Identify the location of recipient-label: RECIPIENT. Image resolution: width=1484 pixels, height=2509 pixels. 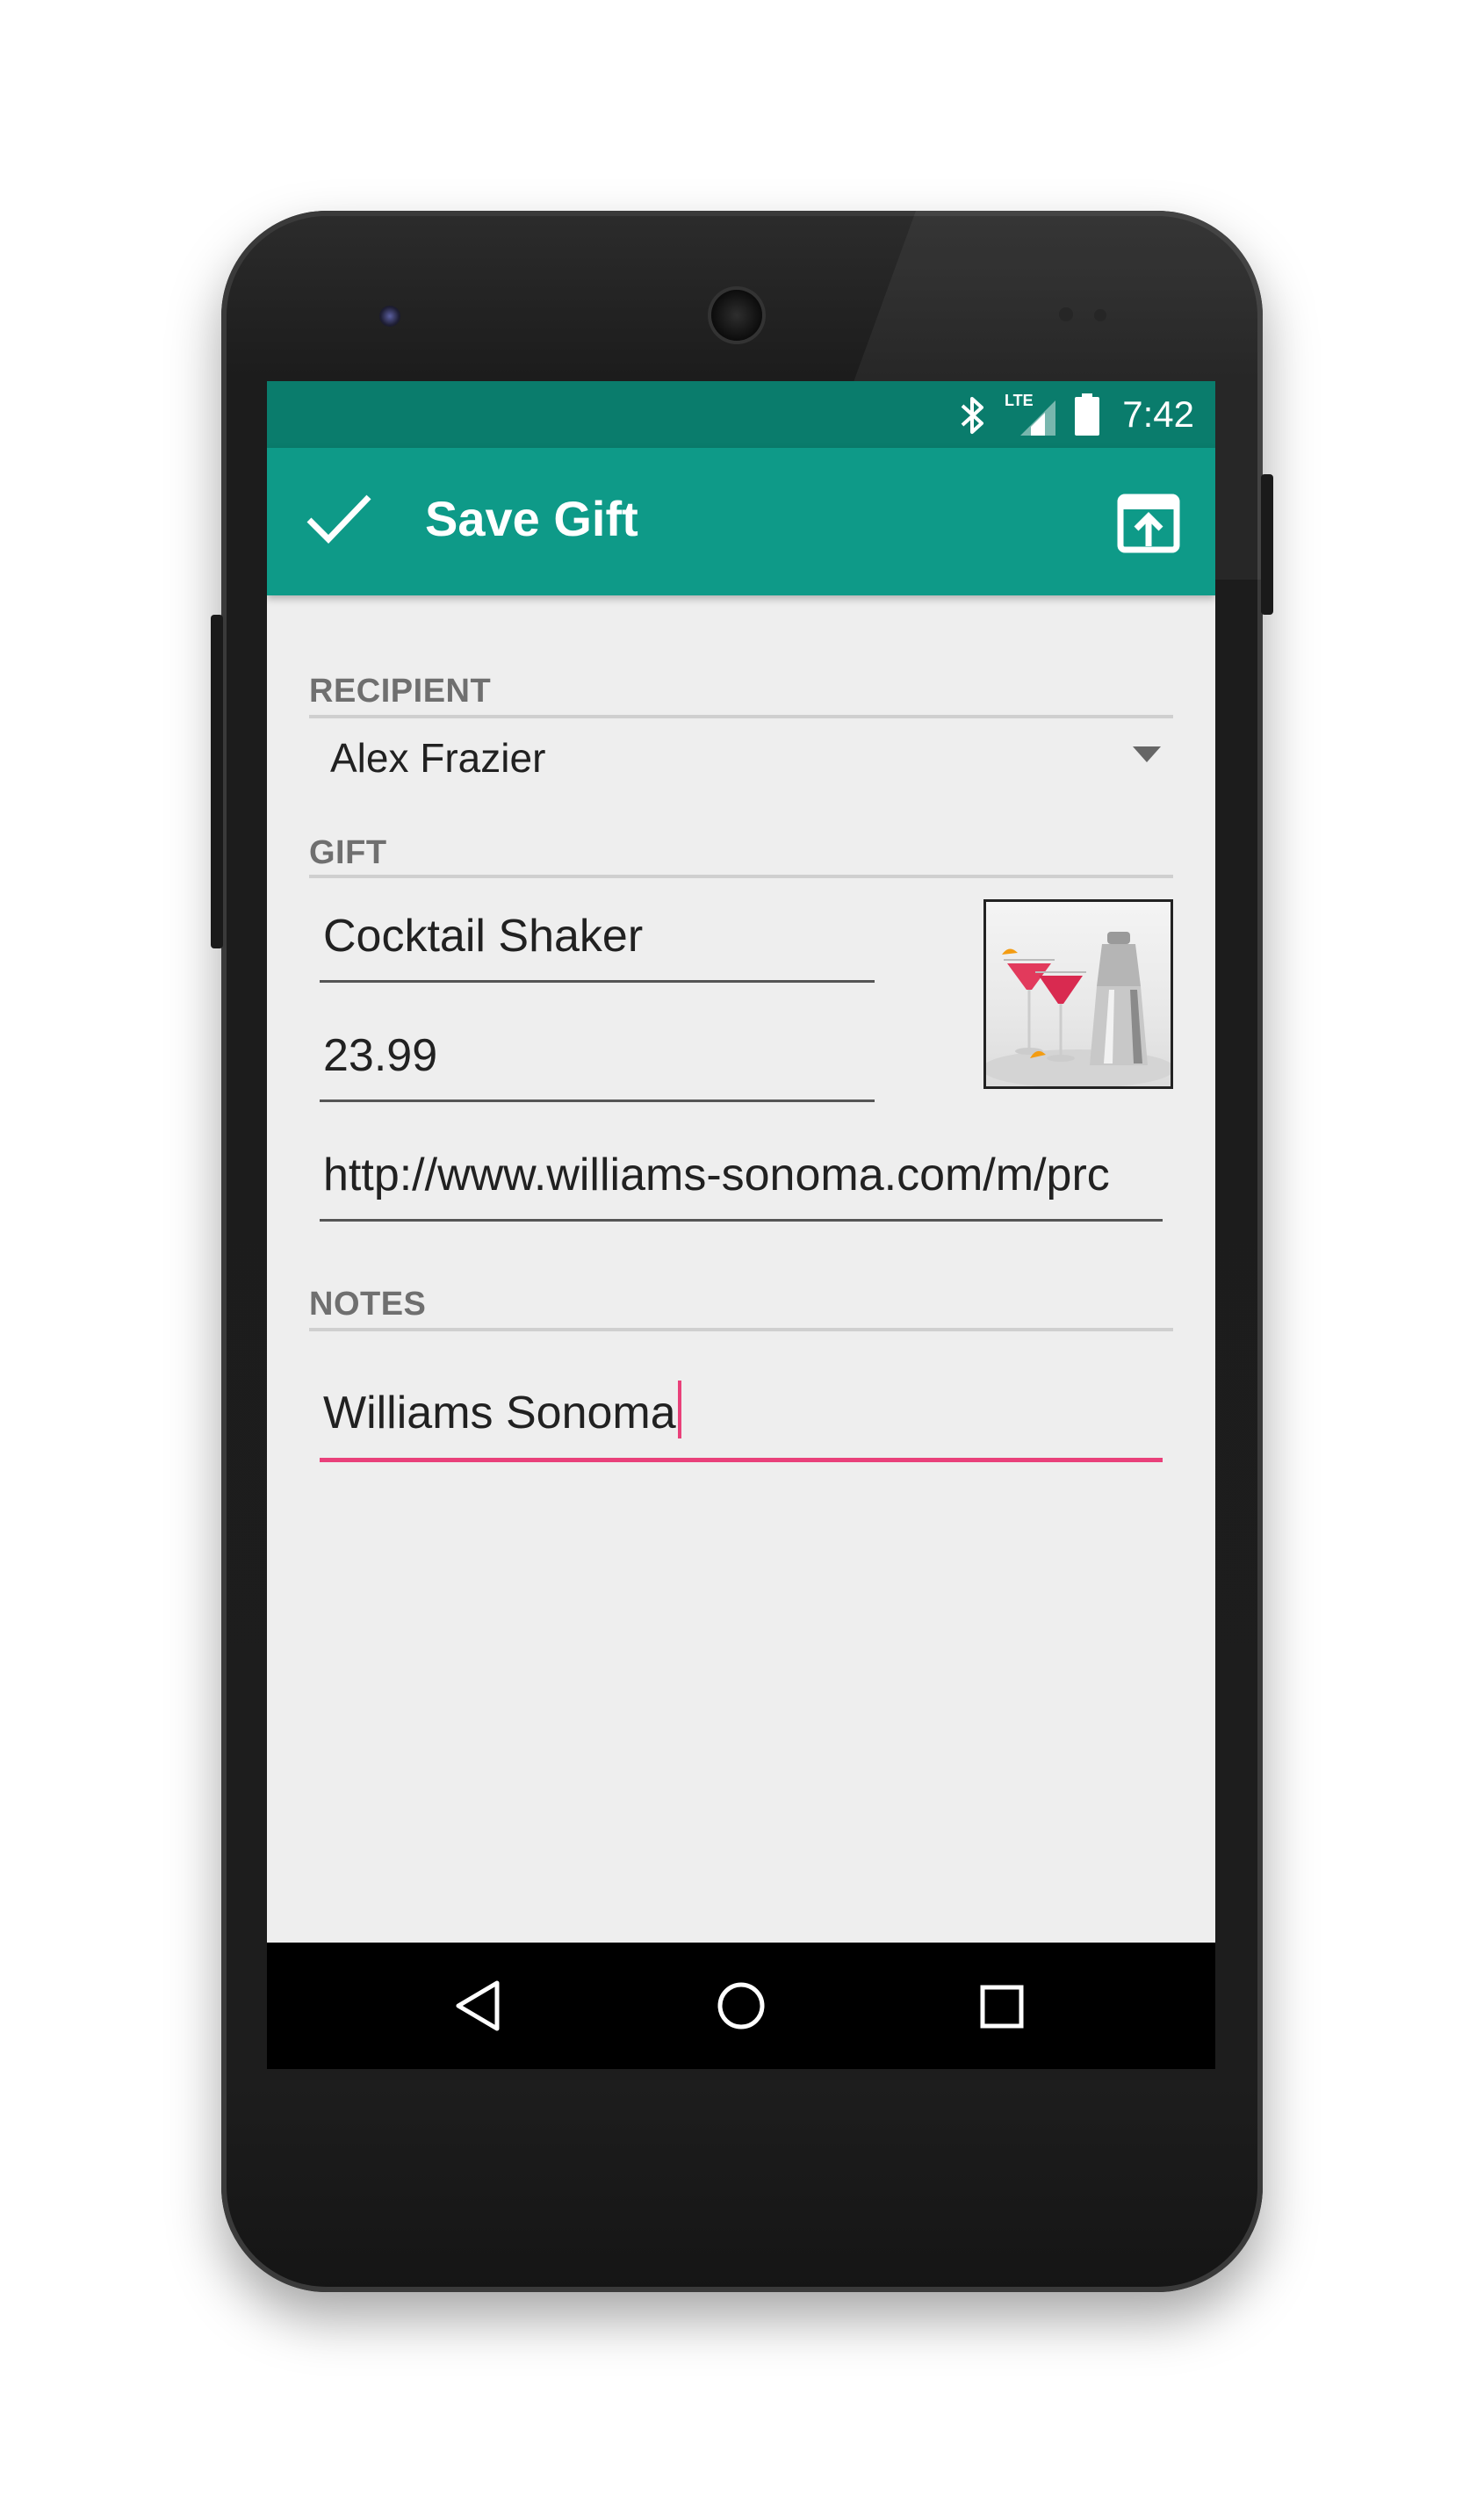
(400, 691).